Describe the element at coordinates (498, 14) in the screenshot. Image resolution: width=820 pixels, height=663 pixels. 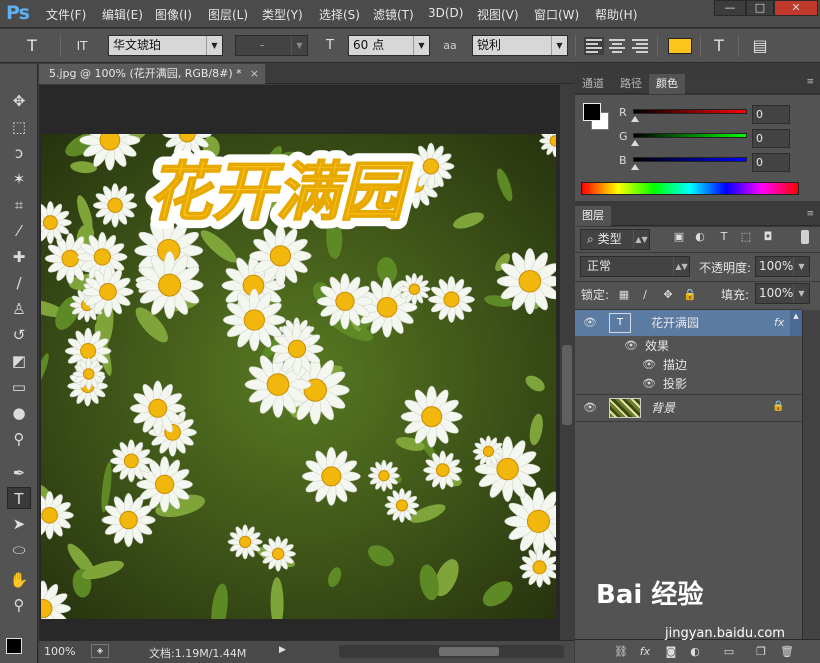
I see `menu-view: 视图(V)` at that location.